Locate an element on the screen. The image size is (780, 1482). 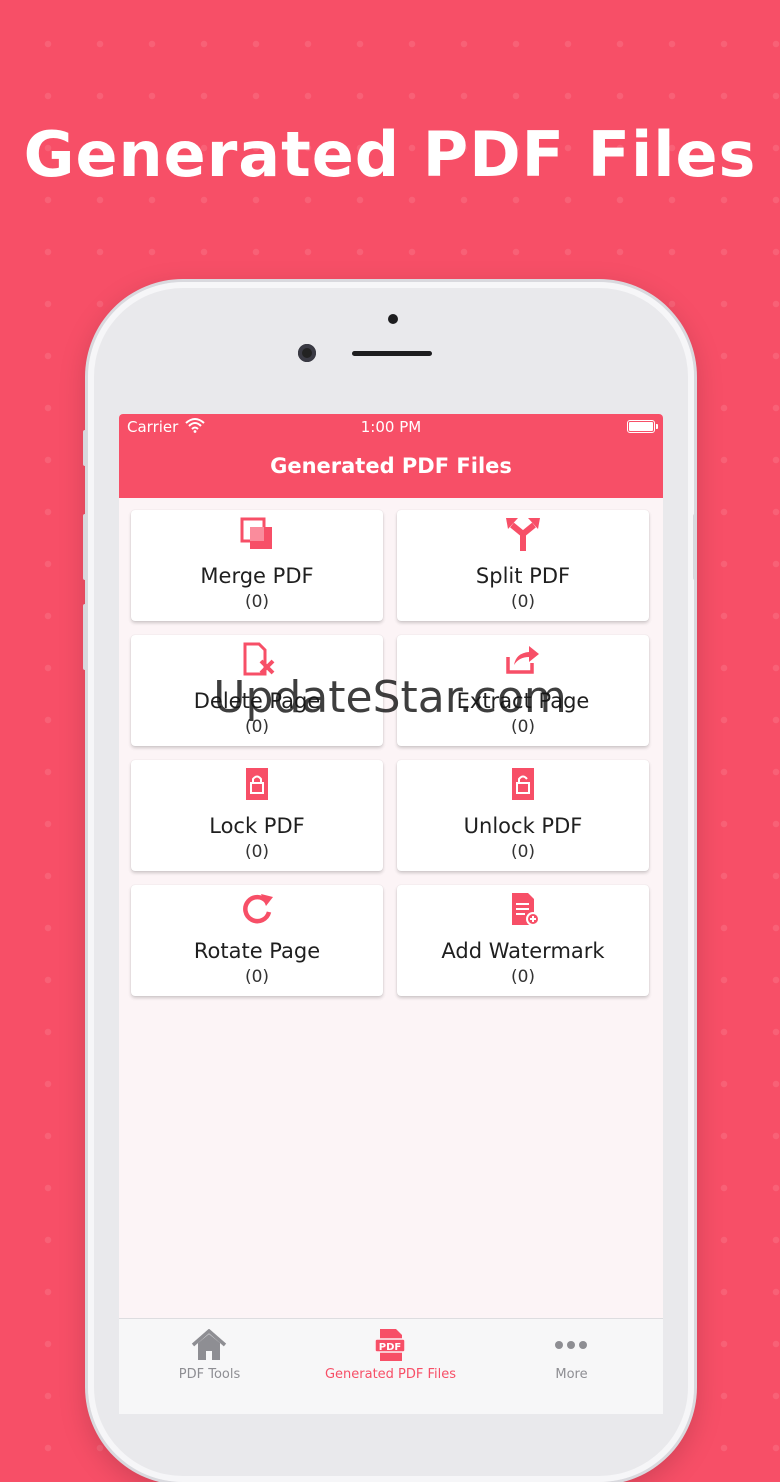
tile-label: Split PDF is located at coordinates (523, 576).